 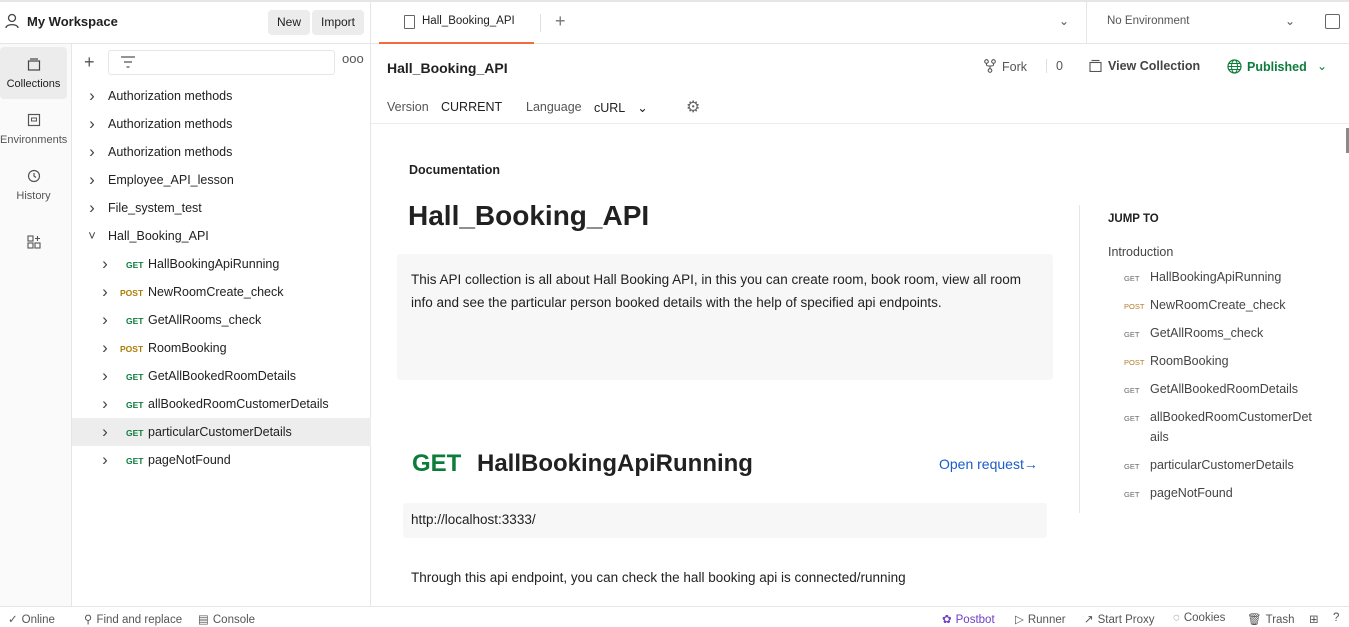 What do you see at coordinates (33, 84) in the screenshot?
I see `rail-collections-label: Collections` at bounding box center [33, 84].